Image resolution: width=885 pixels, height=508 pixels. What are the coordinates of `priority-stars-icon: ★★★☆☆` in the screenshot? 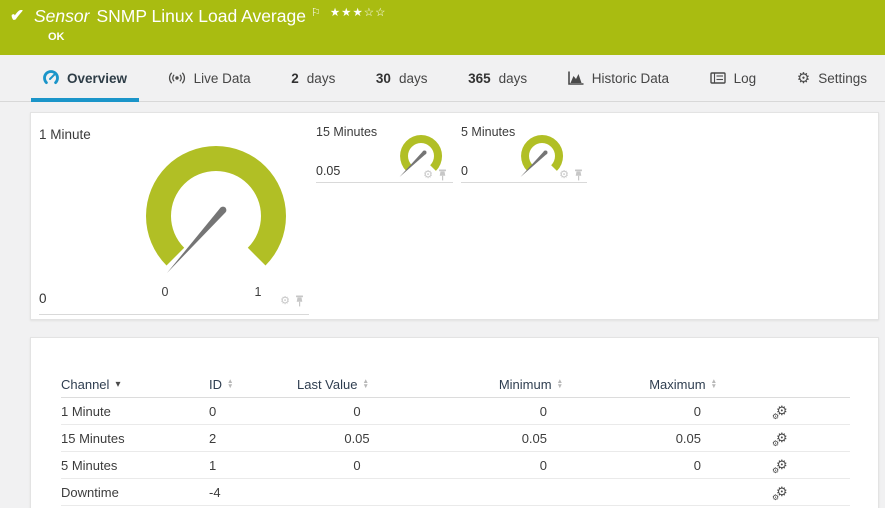 It's located at (358, 13).